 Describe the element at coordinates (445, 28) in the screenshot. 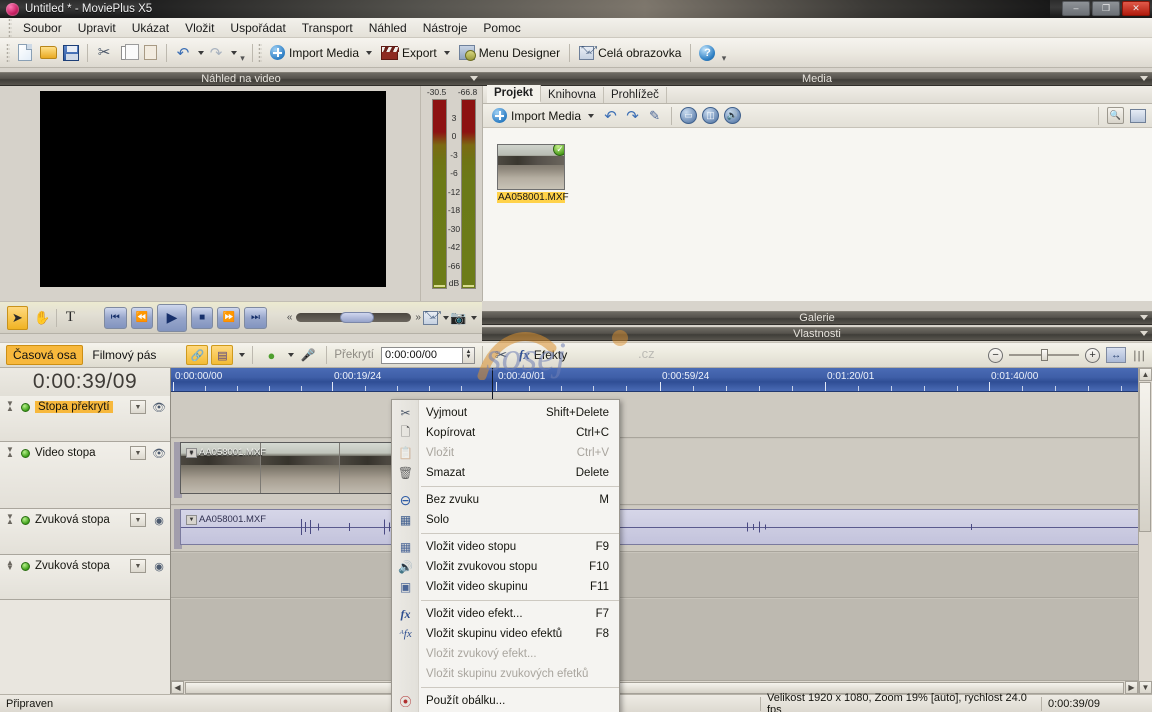

I see `menu-nastroje: Nástroje` at that location.